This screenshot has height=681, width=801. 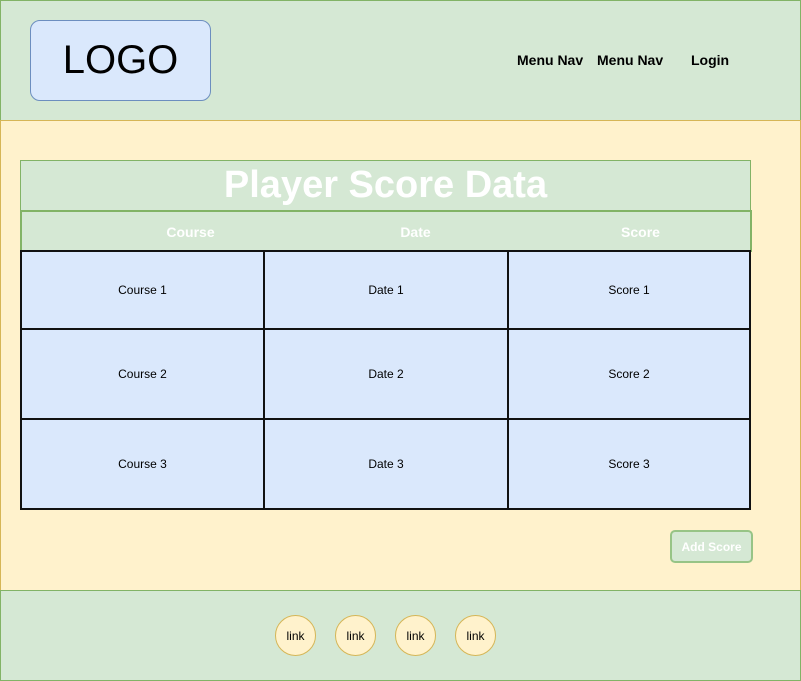 What do you see at coordinates (355, 635) in the screenshot?
I see `footer-link-2: link` at bounding box center [355, 635].